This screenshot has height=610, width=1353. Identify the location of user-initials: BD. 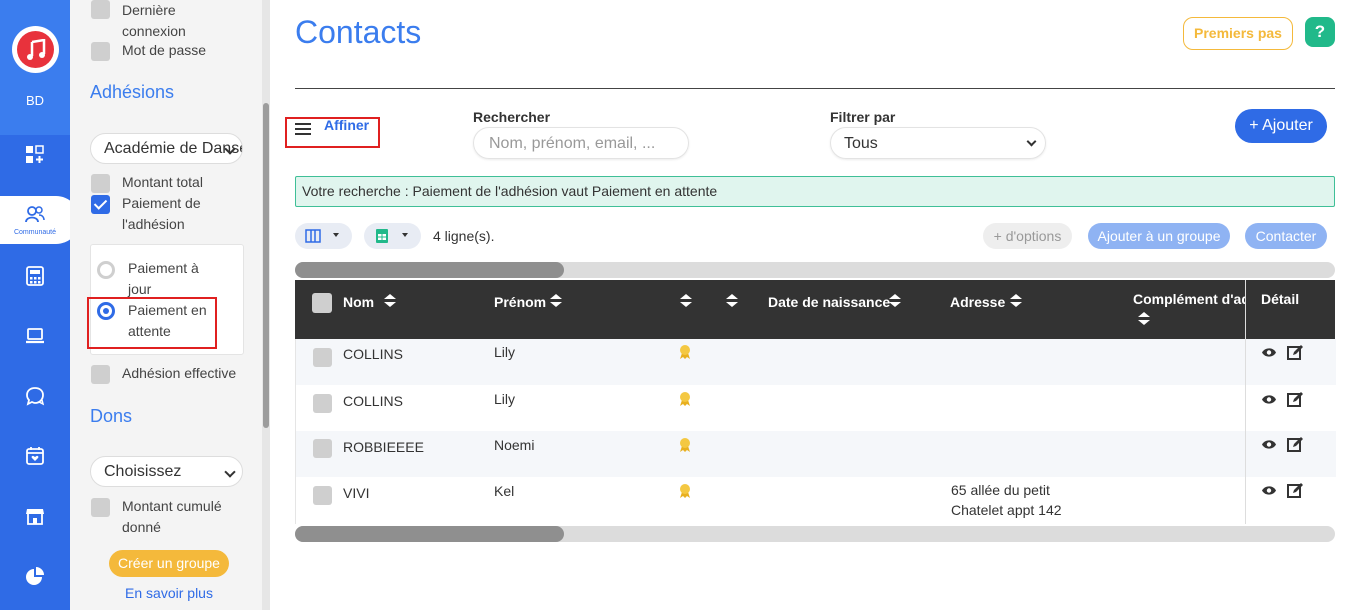
(35, 100).